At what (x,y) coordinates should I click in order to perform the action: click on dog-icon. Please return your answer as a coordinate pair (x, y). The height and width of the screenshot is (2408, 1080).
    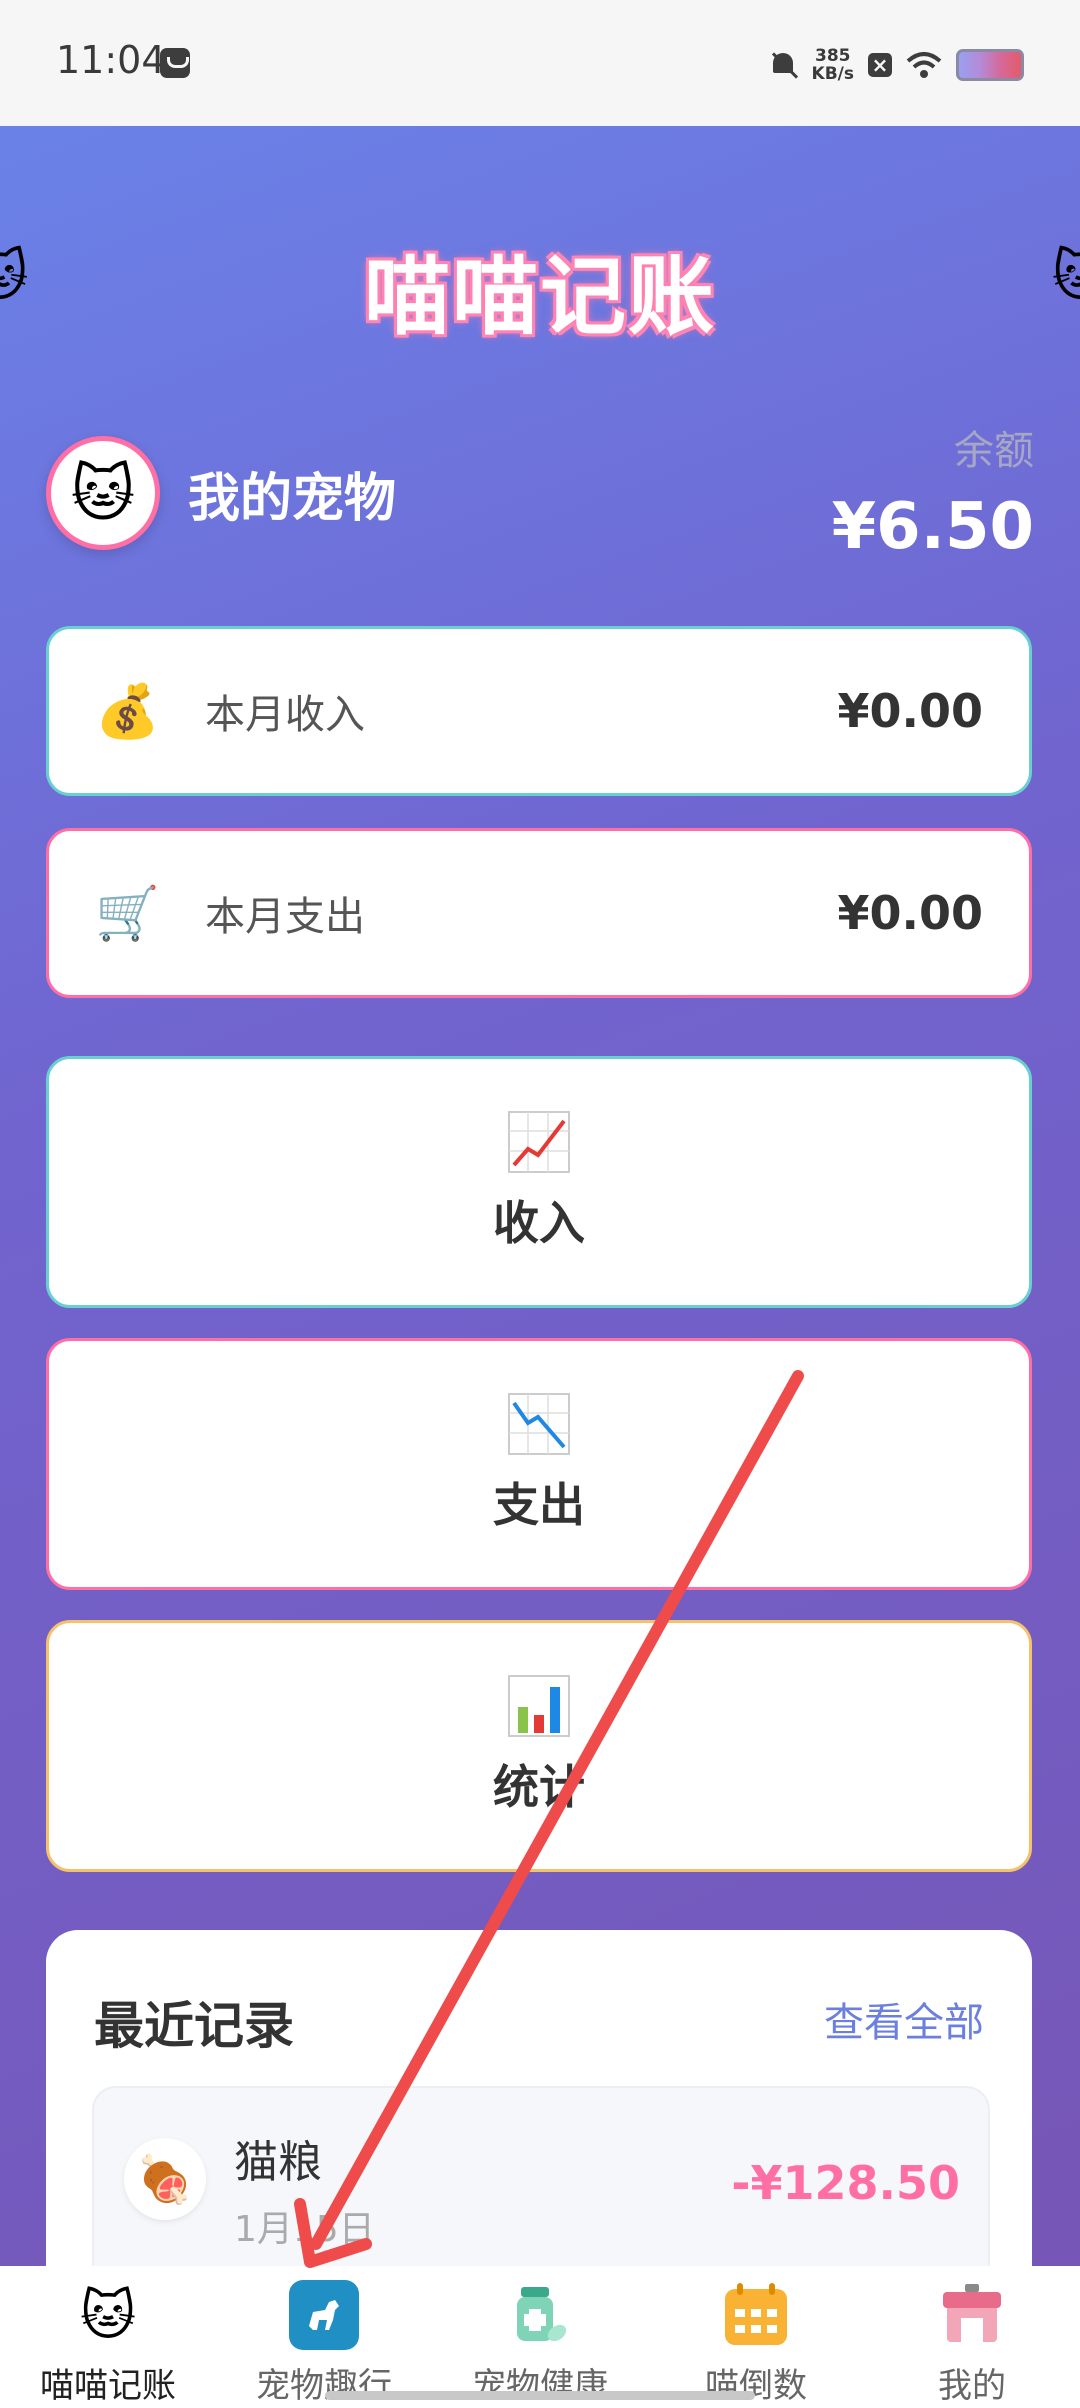
    Looking at the image, I should click on (324, 2315).